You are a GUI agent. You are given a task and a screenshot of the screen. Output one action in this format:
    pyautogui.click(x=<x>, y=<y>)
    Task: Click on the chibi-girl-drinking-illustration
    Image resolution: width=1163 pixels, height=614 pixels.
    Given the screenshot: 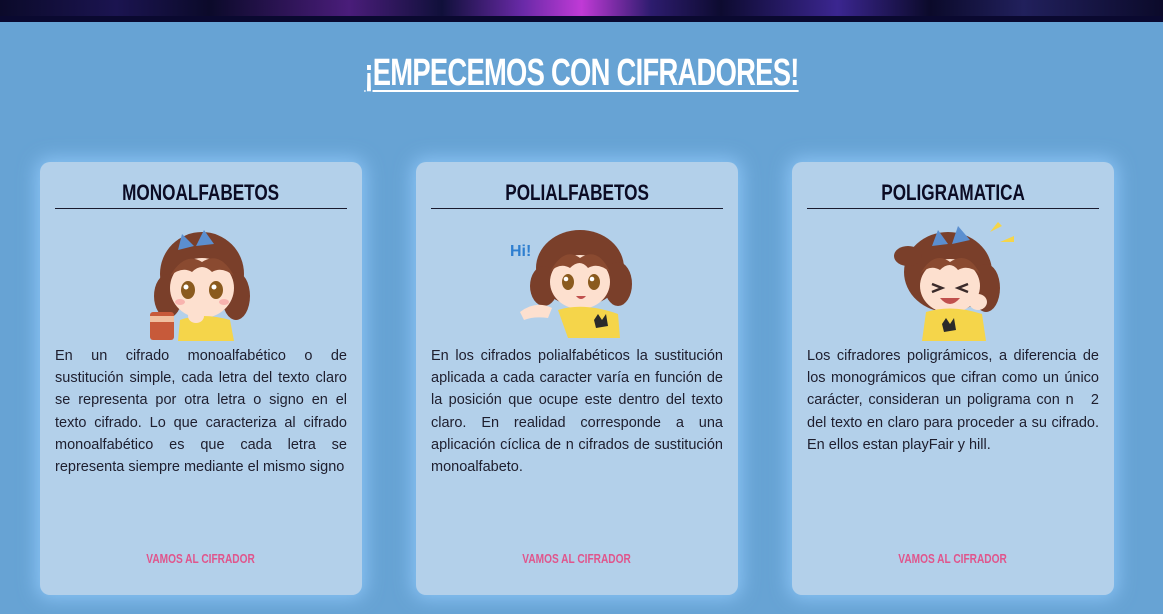 What is the action you would take?
    pyautogui.click(x=200, y=285)
    